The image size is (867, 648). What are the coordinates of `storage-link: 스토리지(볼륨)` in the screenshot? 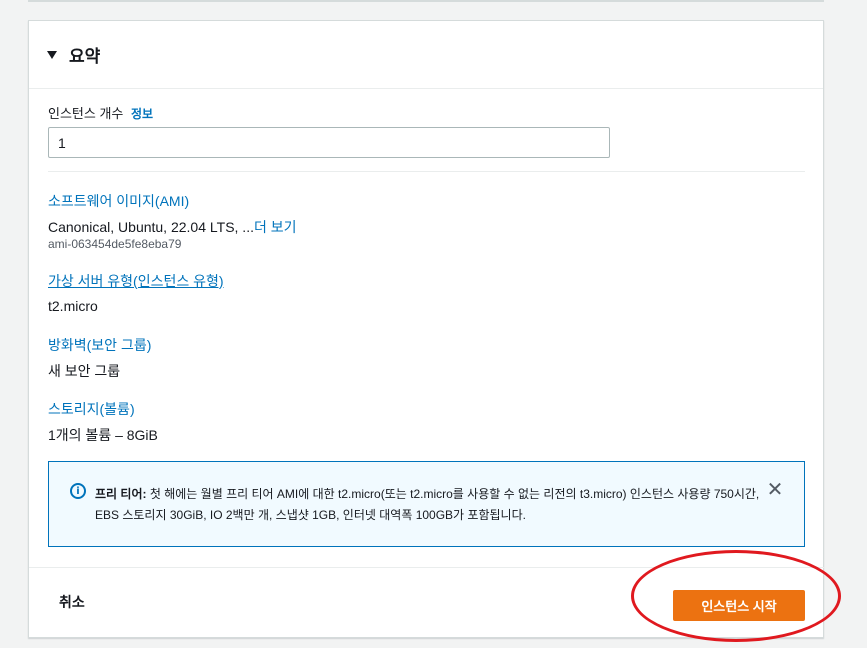 It's located at (91, 409).